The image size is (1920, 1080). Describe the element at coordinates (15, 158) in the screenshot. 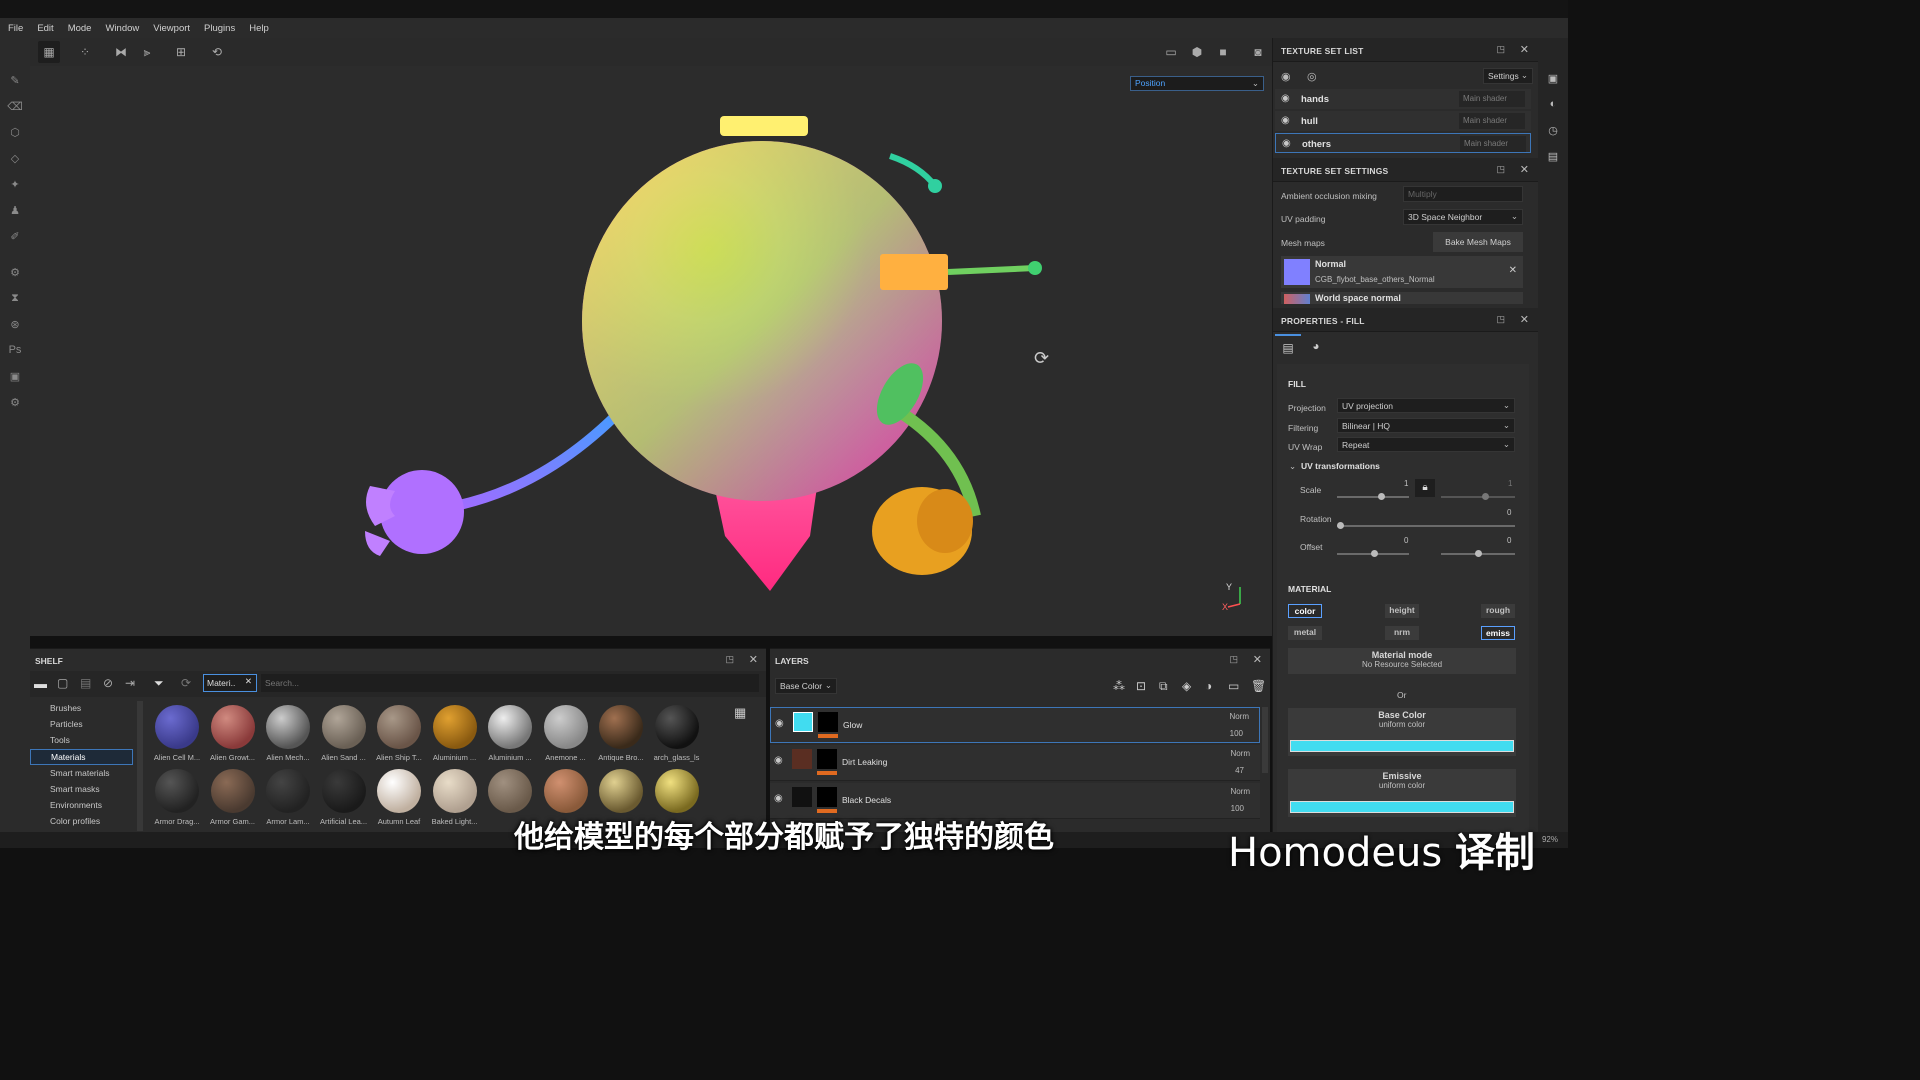

I see `polygon-fill-icon: ◇` at that location.